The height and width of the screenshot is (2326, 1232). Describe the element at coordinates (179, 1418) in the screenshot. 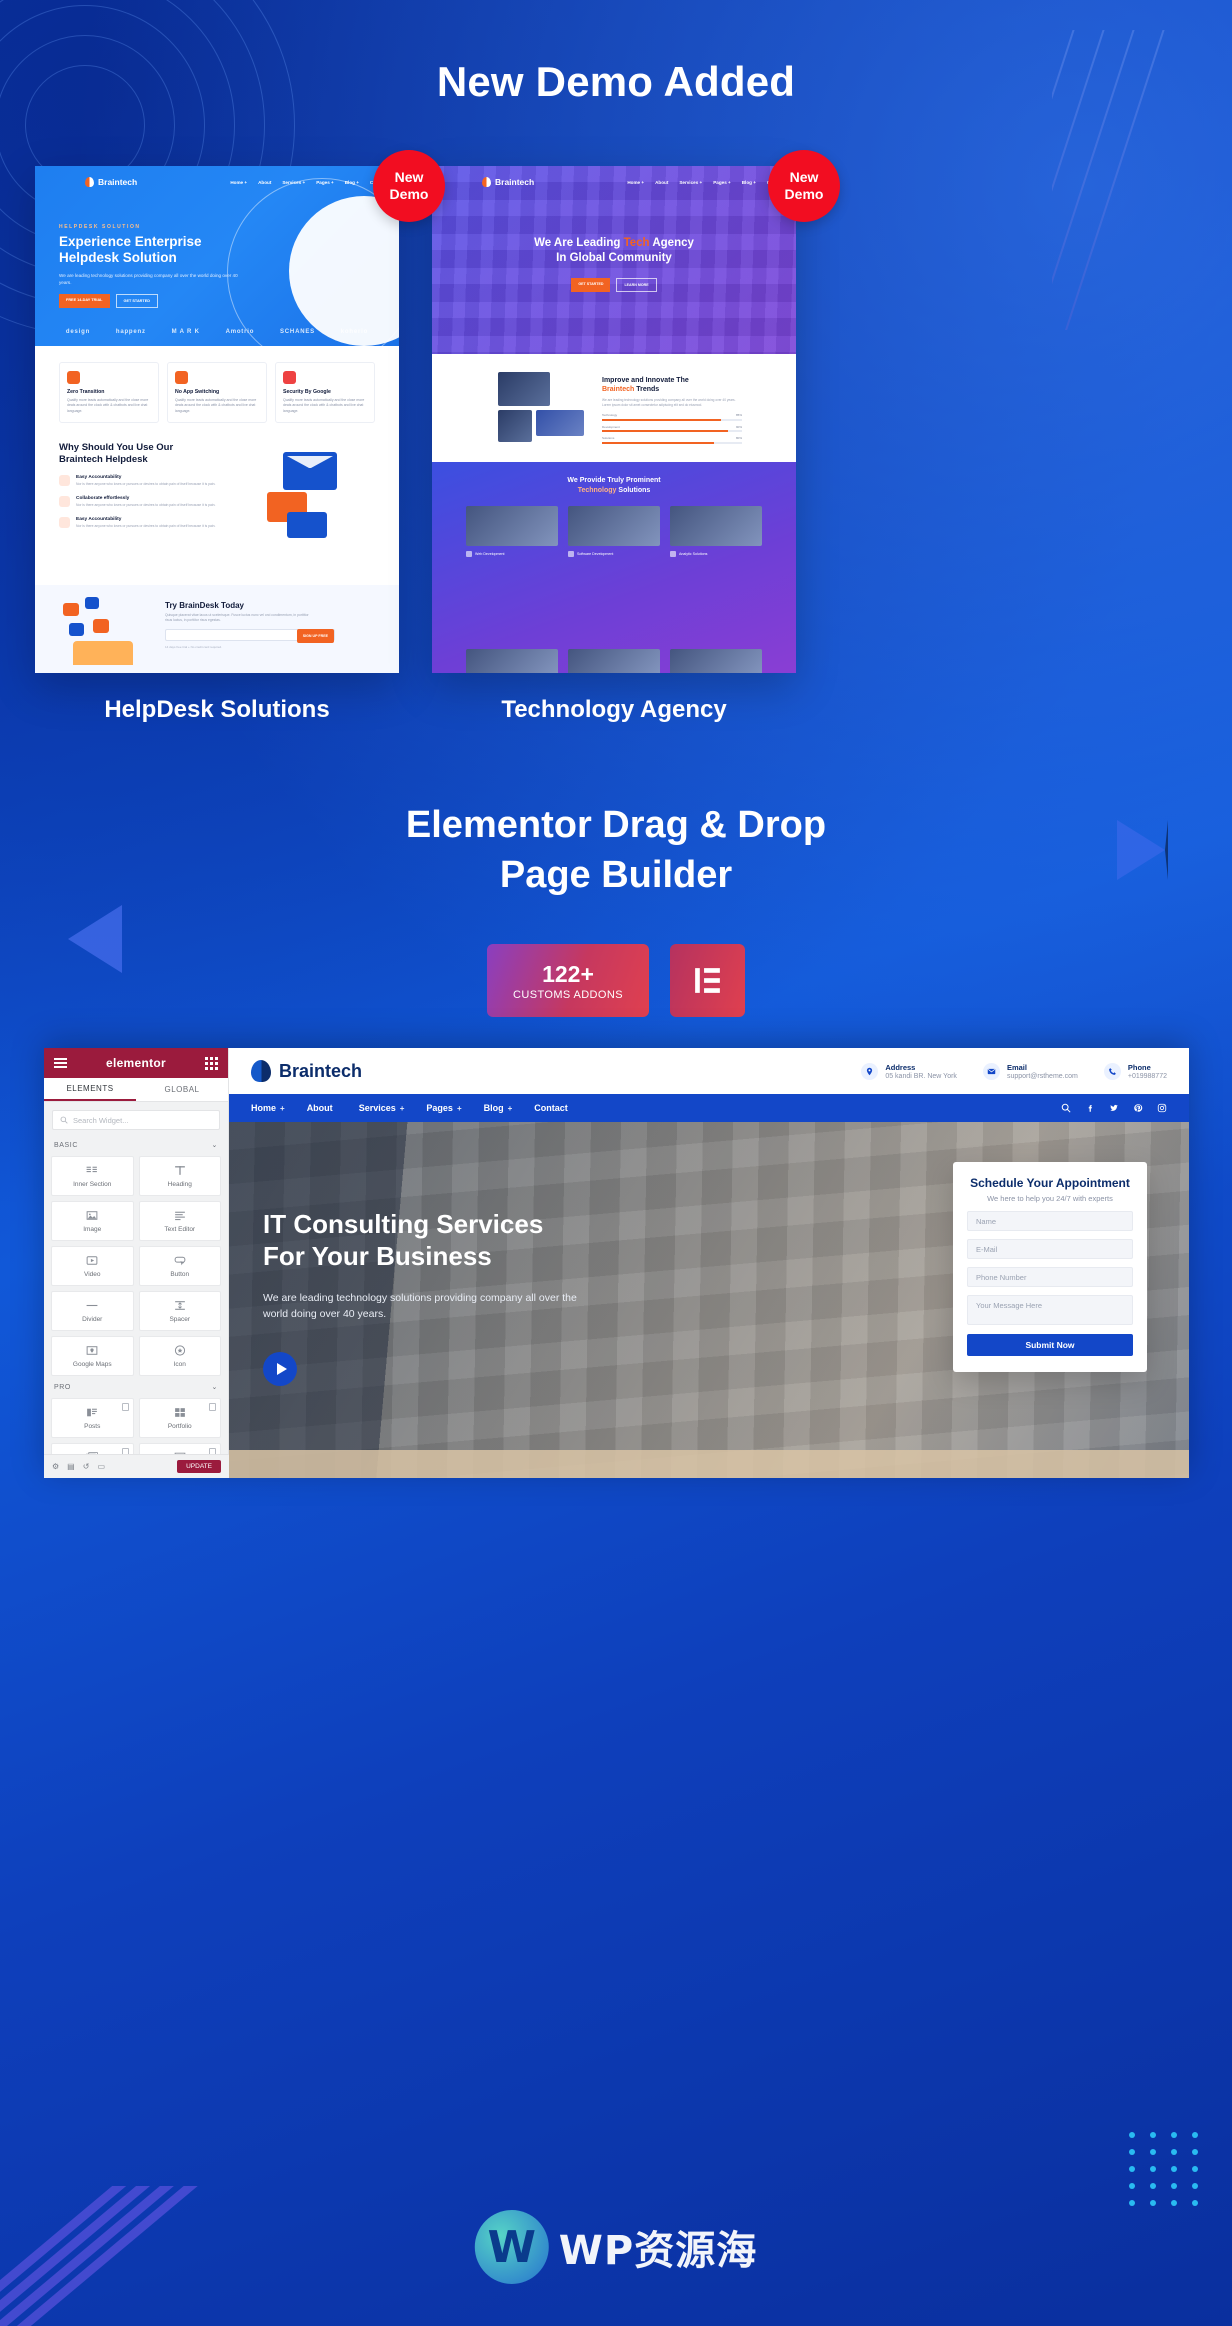

I see `widget-portfolio: Portfolio` at that location.